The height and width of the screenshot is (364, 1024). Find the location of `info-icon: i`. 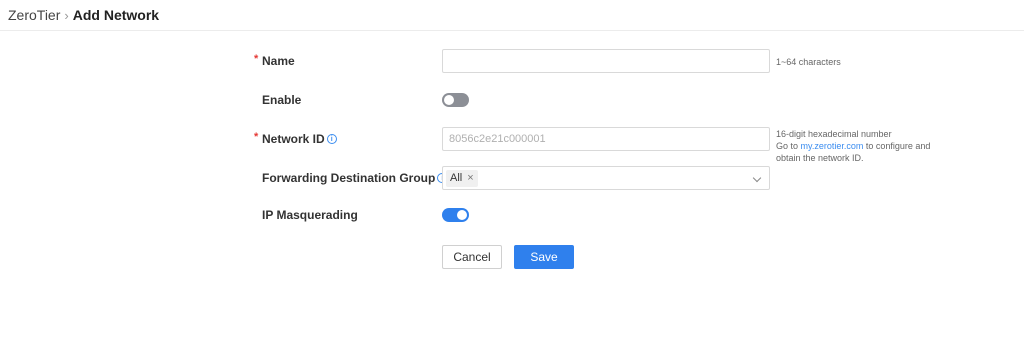

info-icon: i is located at coordinates (331, 139).